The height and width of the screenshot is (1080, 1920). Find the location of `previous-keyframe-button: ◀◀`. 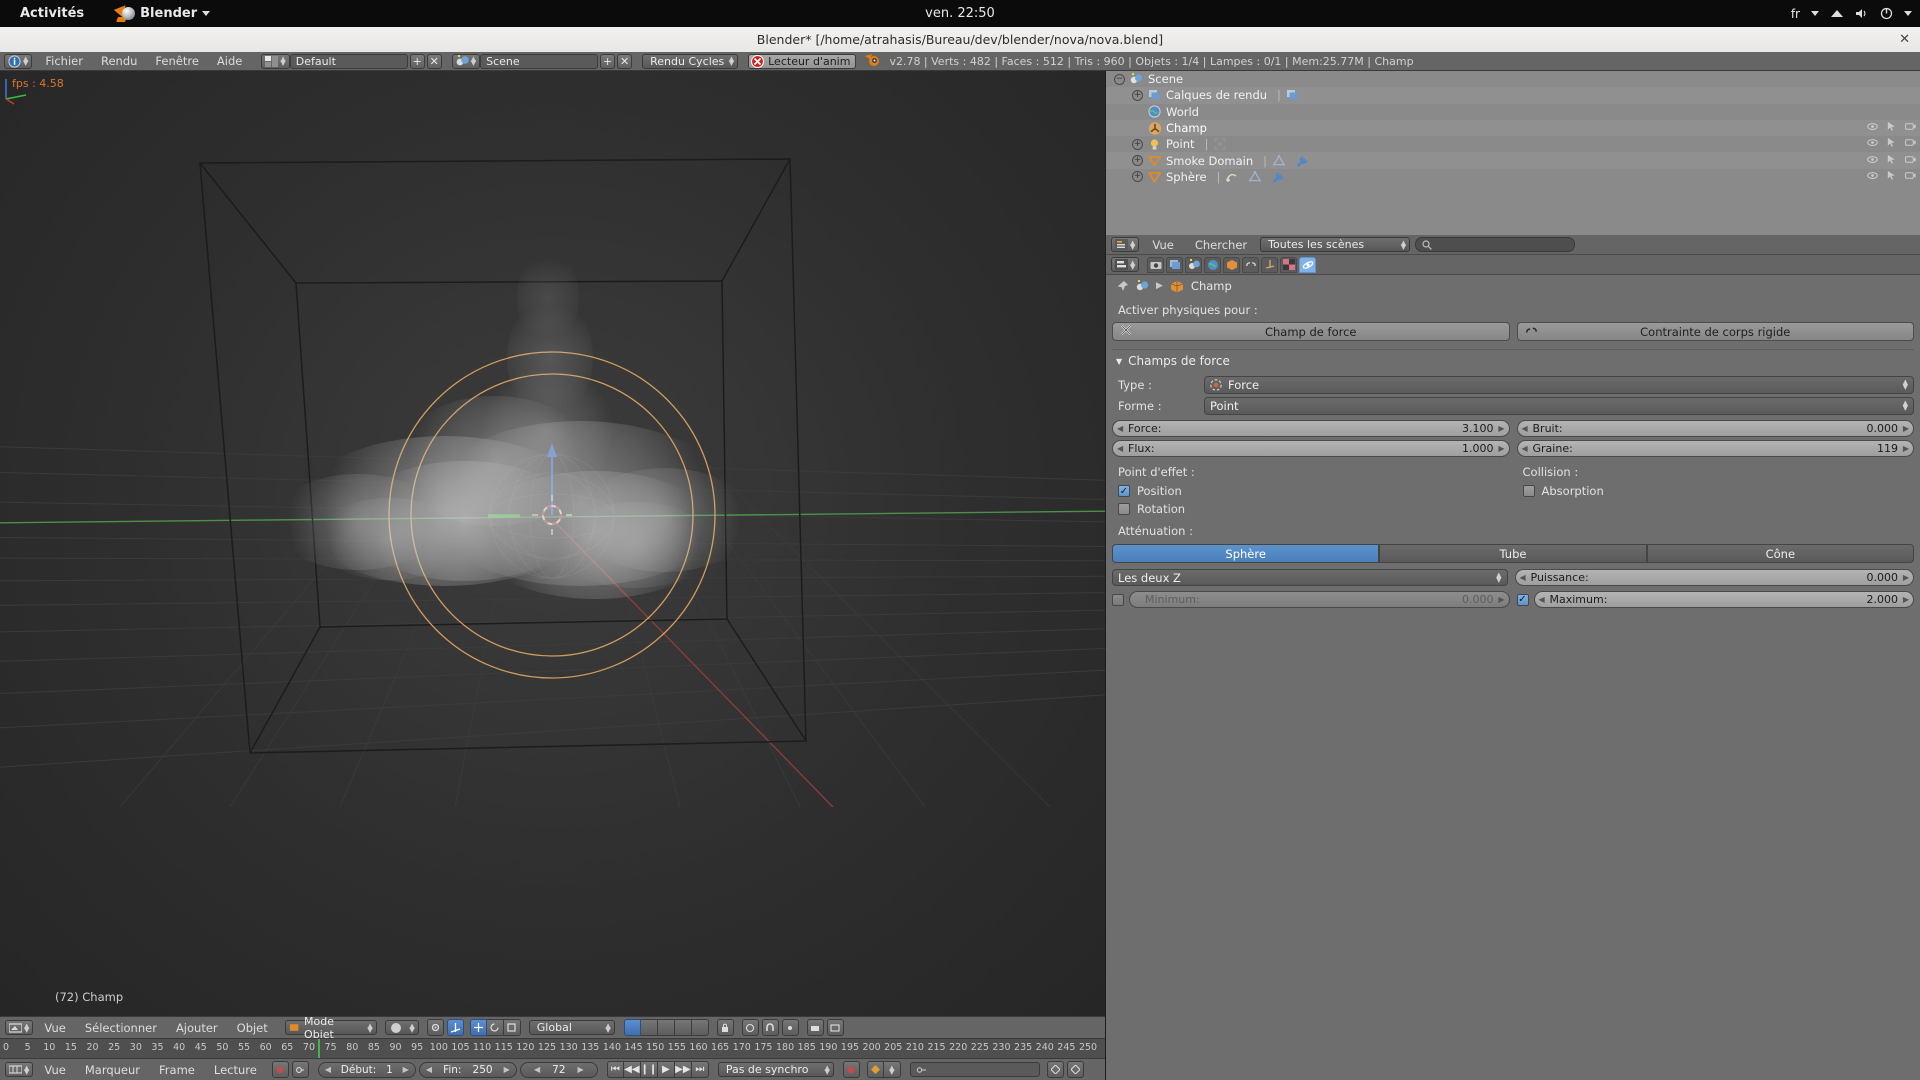

previous-keyframe-button: ◀◀ is located at coordinates (632, 1069).